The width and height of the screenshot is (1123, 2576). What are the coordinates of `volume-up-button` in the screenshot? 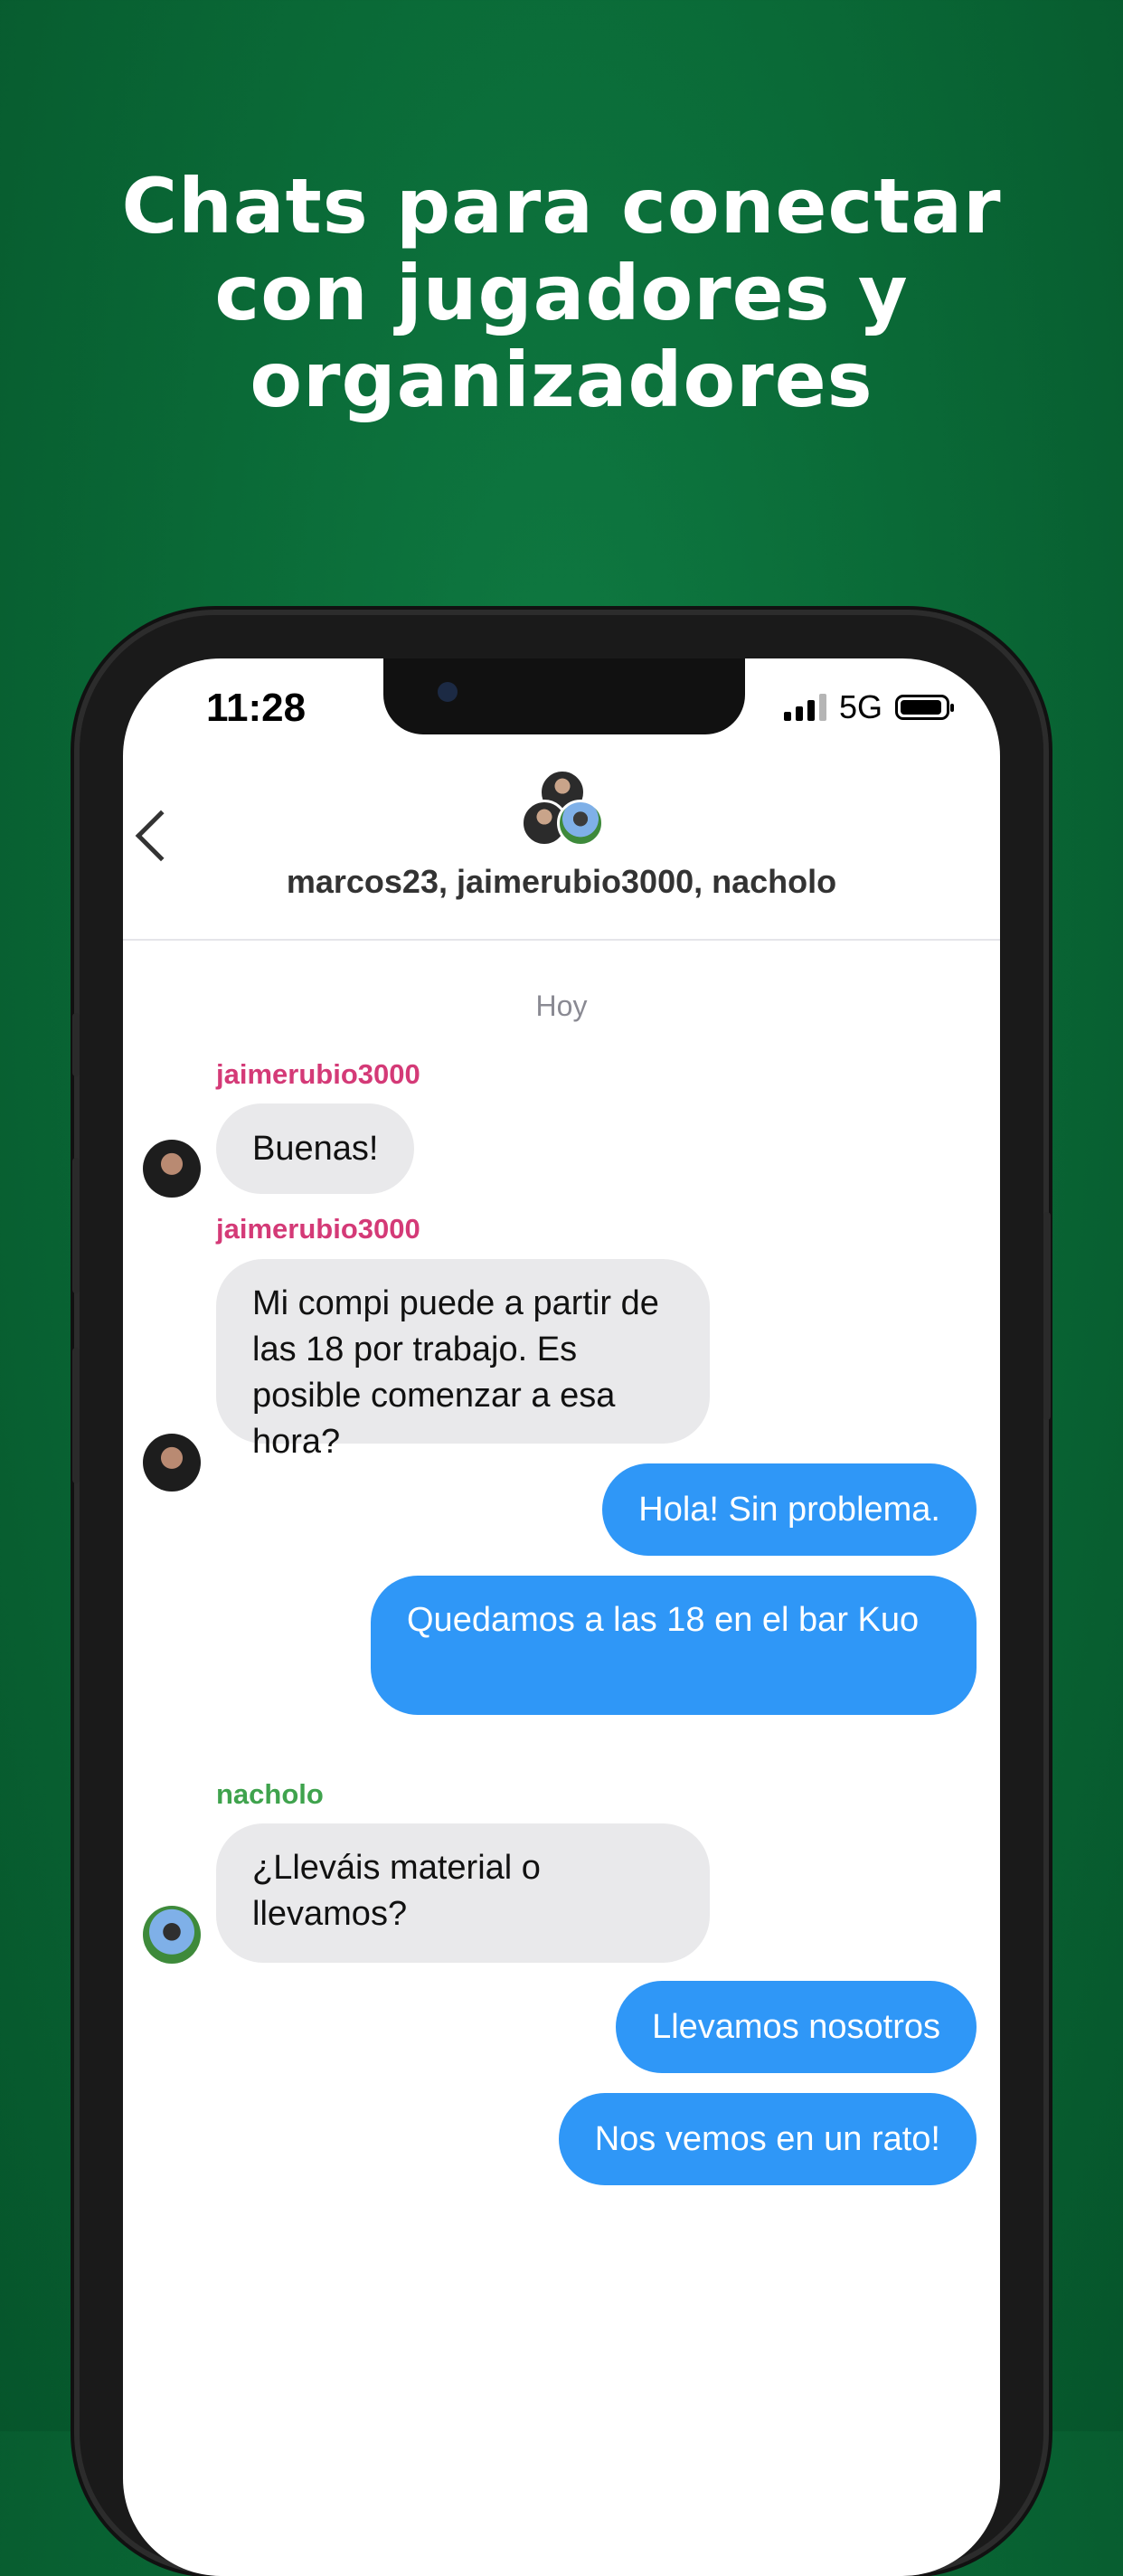 It's located at (76, 1226).